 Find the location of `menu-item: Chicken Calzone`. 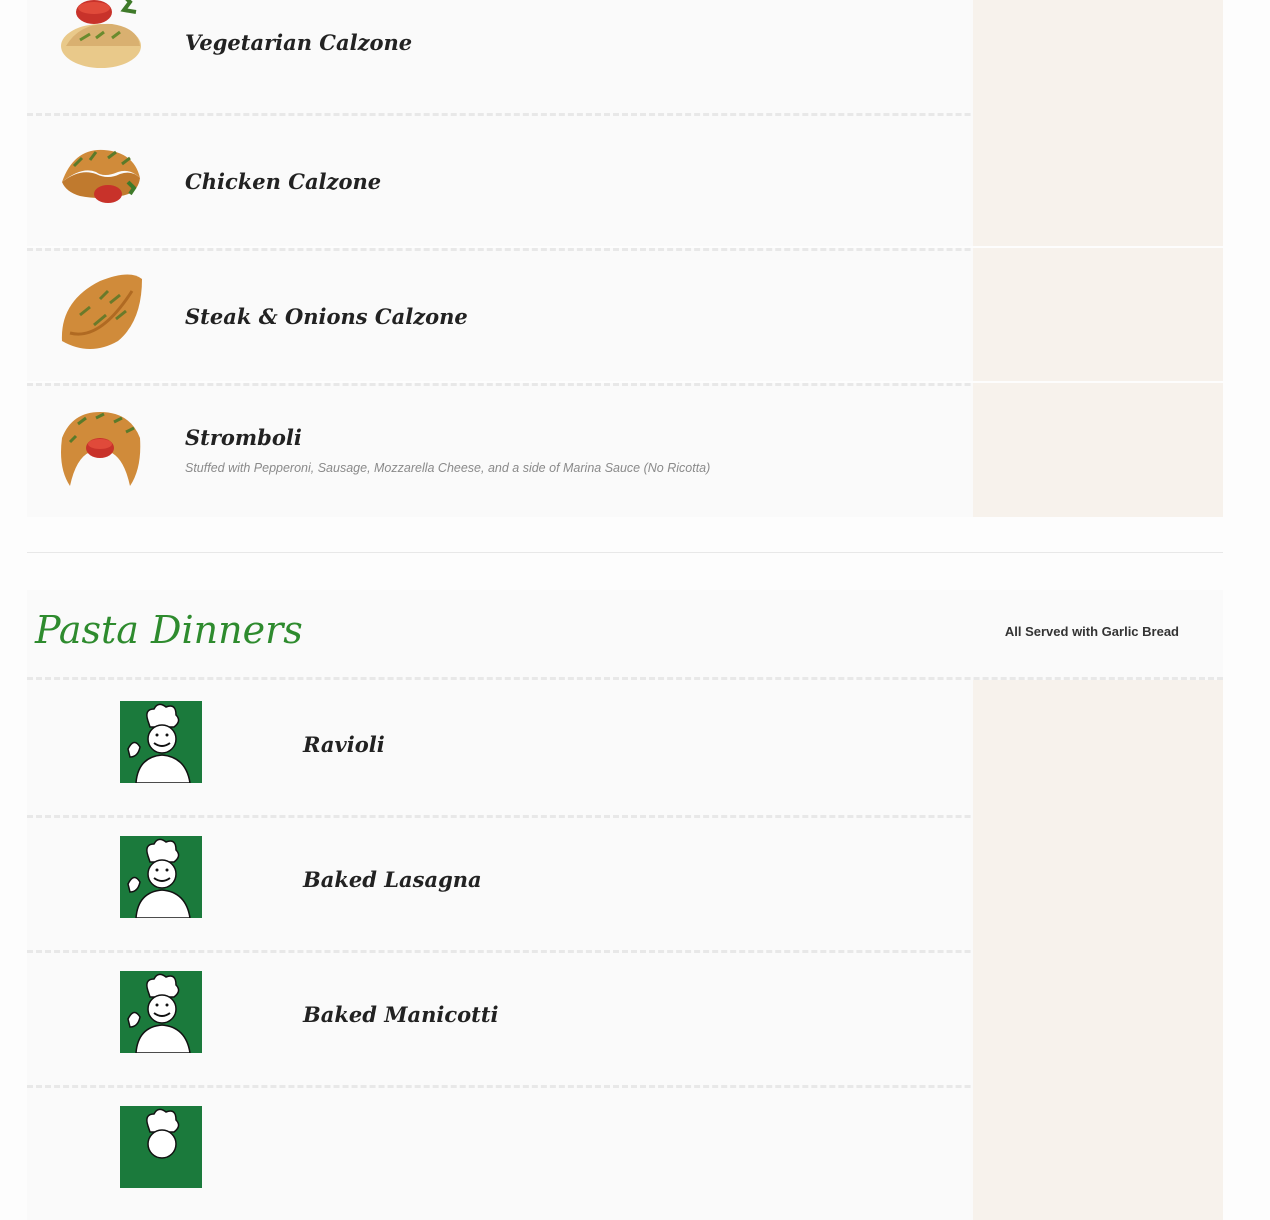

menu-item: Chicken Calzone is located at coordinates (625, 179).